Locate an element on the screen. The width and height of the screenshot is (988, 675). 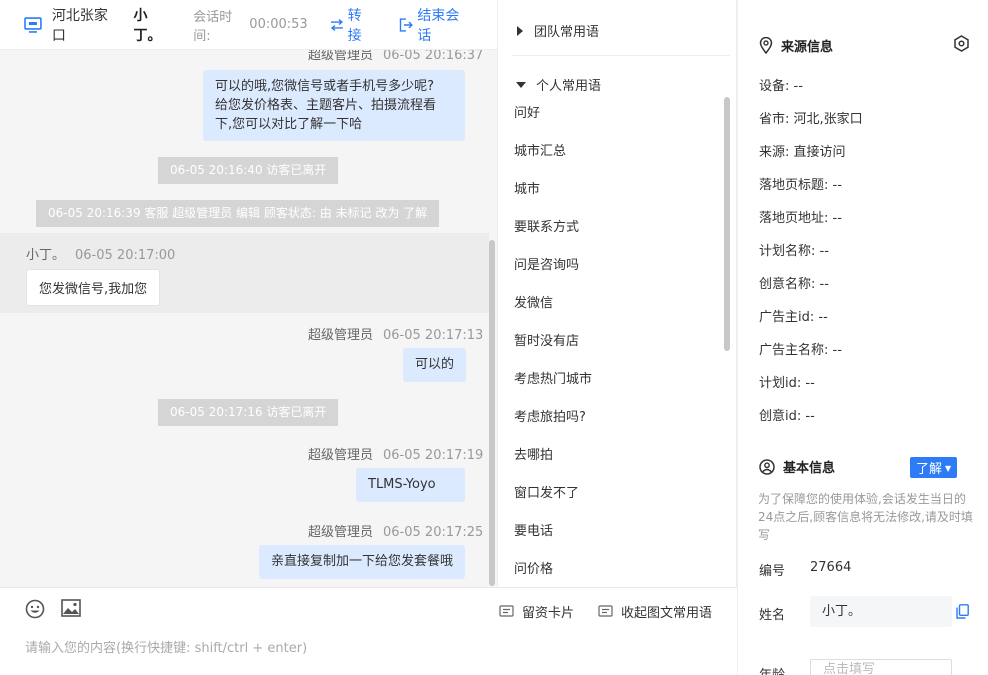
info-row-plan-id: 计划id: -- is located at coordinates (787, 381).